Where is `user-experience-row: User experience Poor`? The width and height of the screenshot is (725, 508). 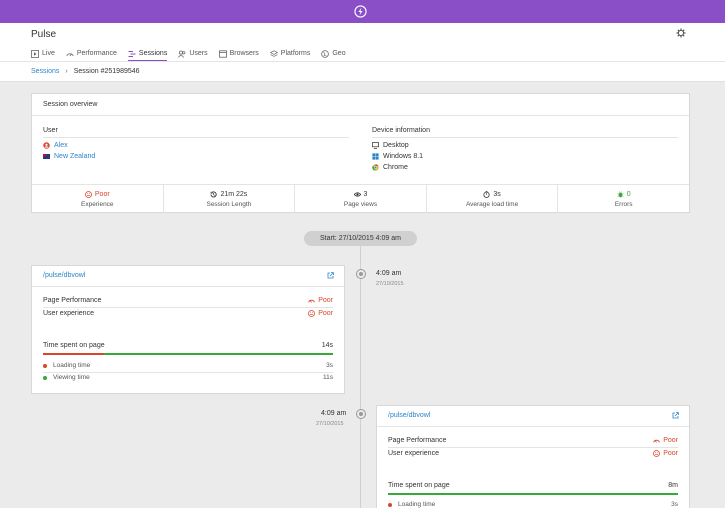
user-experience-row: User experience Poor is located at coordinates (188, 313).